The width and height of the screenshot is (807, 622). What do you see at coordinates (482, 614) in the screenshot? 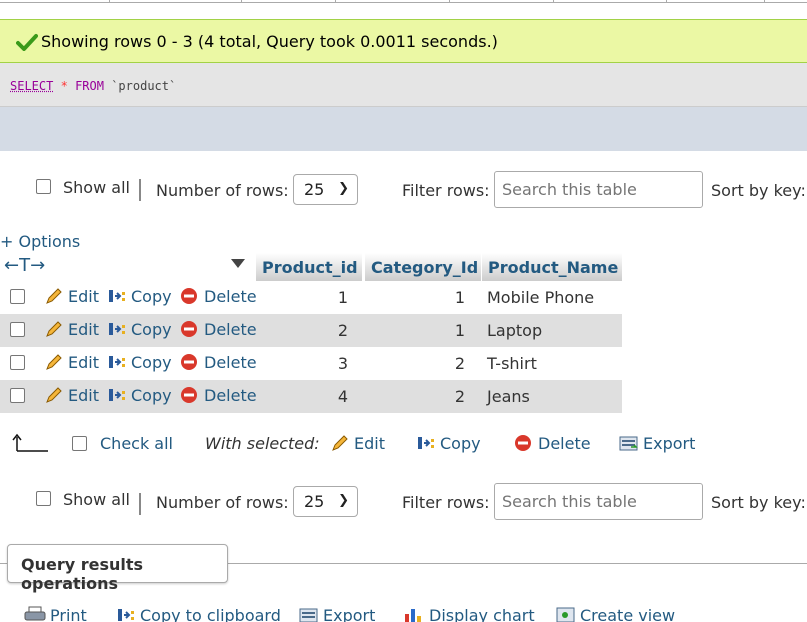
I see `display-chart-label: Display chart` at bounding box center [482, 614].